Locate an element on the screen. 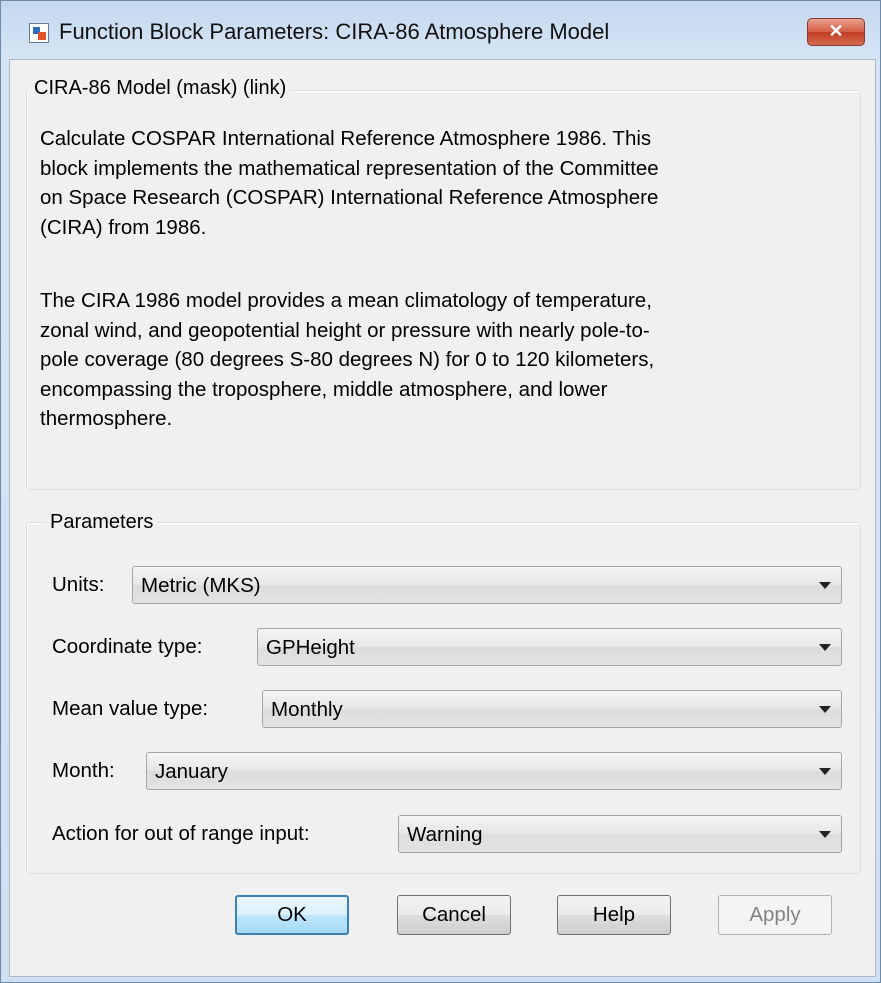  month-dropdown: January is located at coordinates (494, 771).